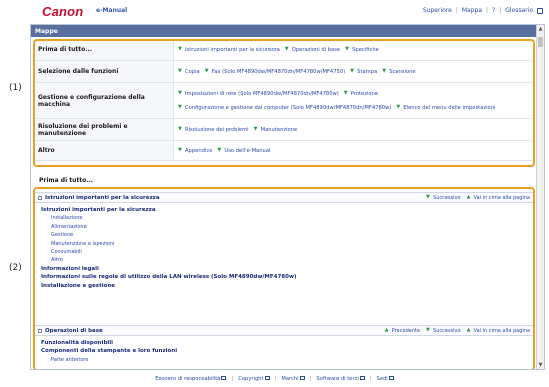 Image resolution: width=549 pixels, height=387 pixels. Describe the element at coordinates (293, 379) in the screenshot. I see `footer-link: Marchi` at that location.